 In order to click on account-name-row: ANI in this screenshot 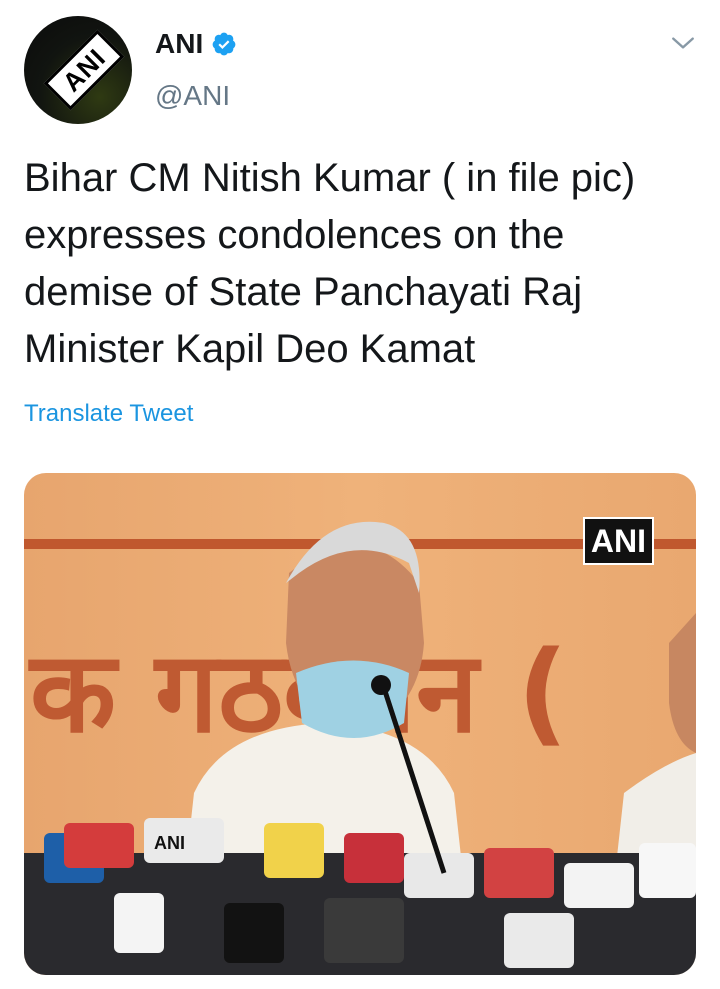, I will do `click(196, 44)`.